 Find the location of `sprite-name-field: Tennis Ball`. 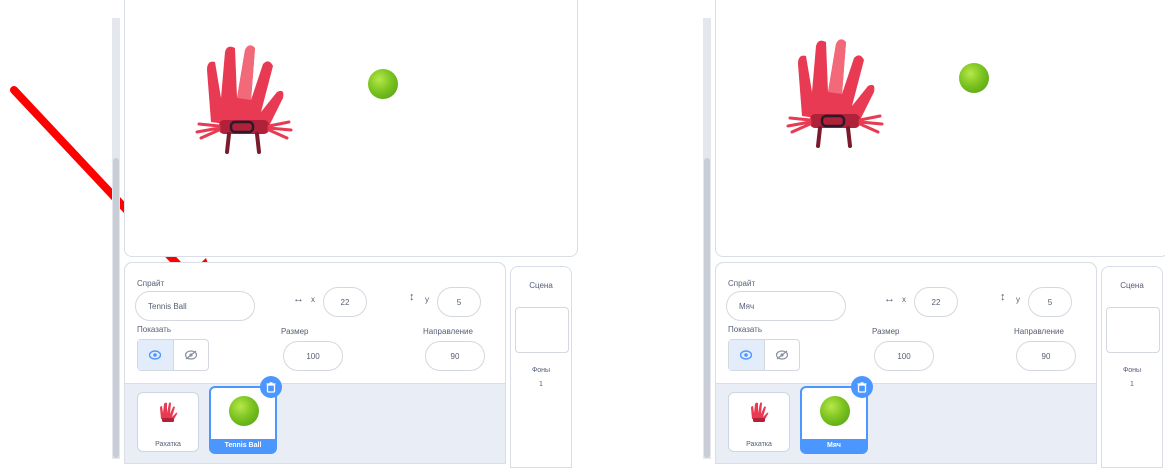

sprite-name-field: Tennis Ball is located at coordinates (195, 306).